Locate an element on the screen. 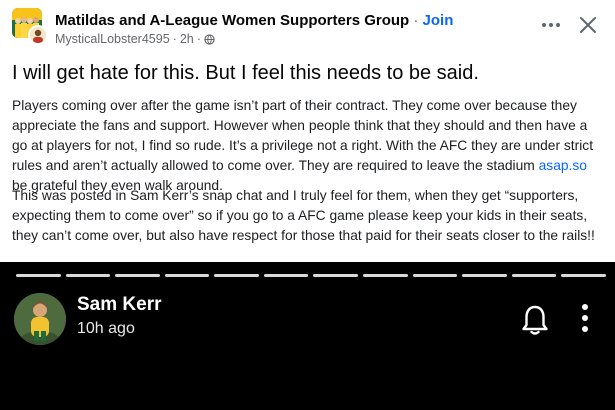  avatar-stack is located at coordinates (30, 26).